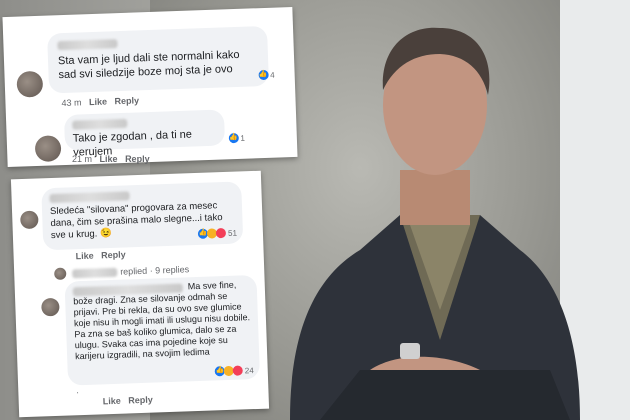 This screenshot has height=420, width=630. What do you see at coordinates (154, 133) in the screenshot?
I see `comment-bubble: Tako je zgodan , da ti ne verujem 👍 1` at bounding box center [154, 133].